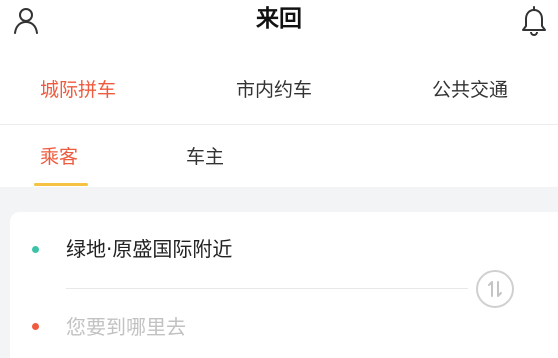 This screenshot has height=358, width=558. I want to click on tab-city-ride: 市内约车, so click(274, 90).